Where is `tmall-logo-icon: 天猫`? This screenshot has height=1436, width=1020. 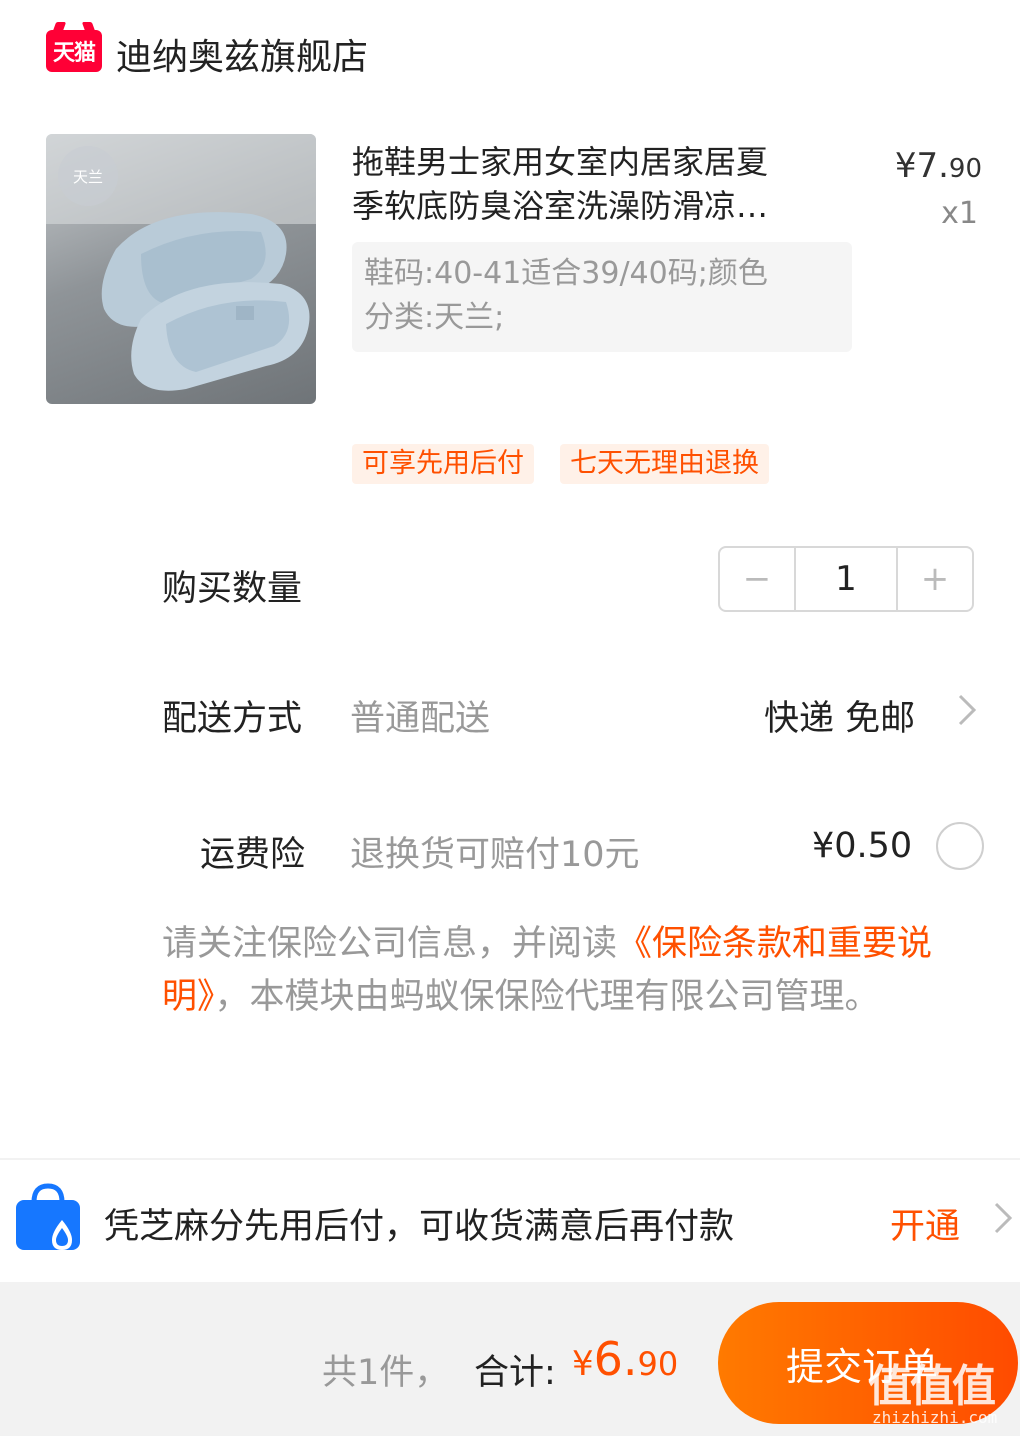
tmall-logo-icon: 天猫 is located at coordinates (74, 51).